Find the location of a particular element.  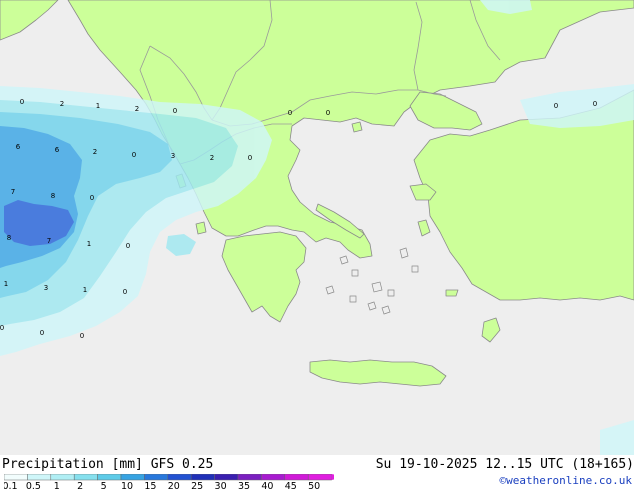

val-2c: 2 is located at coordinates (95, 152).